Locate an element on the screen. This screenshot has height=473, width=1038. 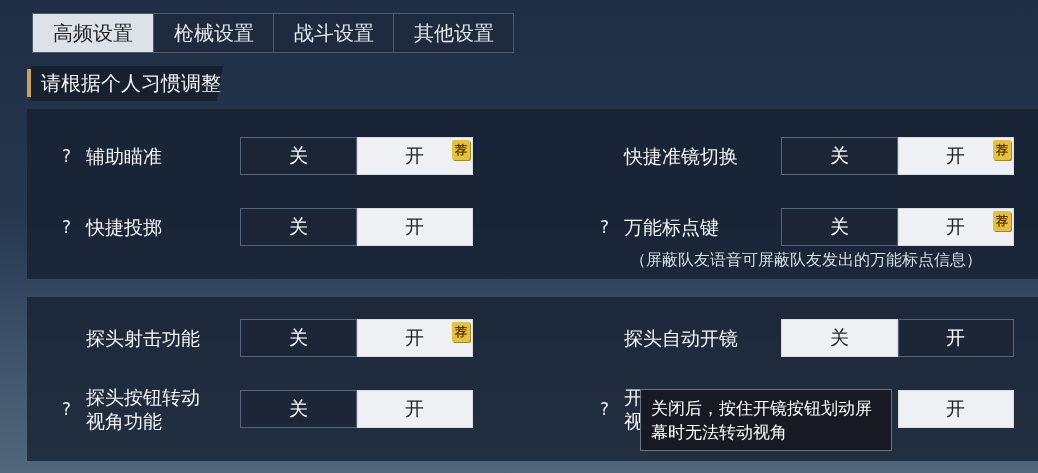
setting-label: 辅助瞄准 is located at coordinates (124, 156).